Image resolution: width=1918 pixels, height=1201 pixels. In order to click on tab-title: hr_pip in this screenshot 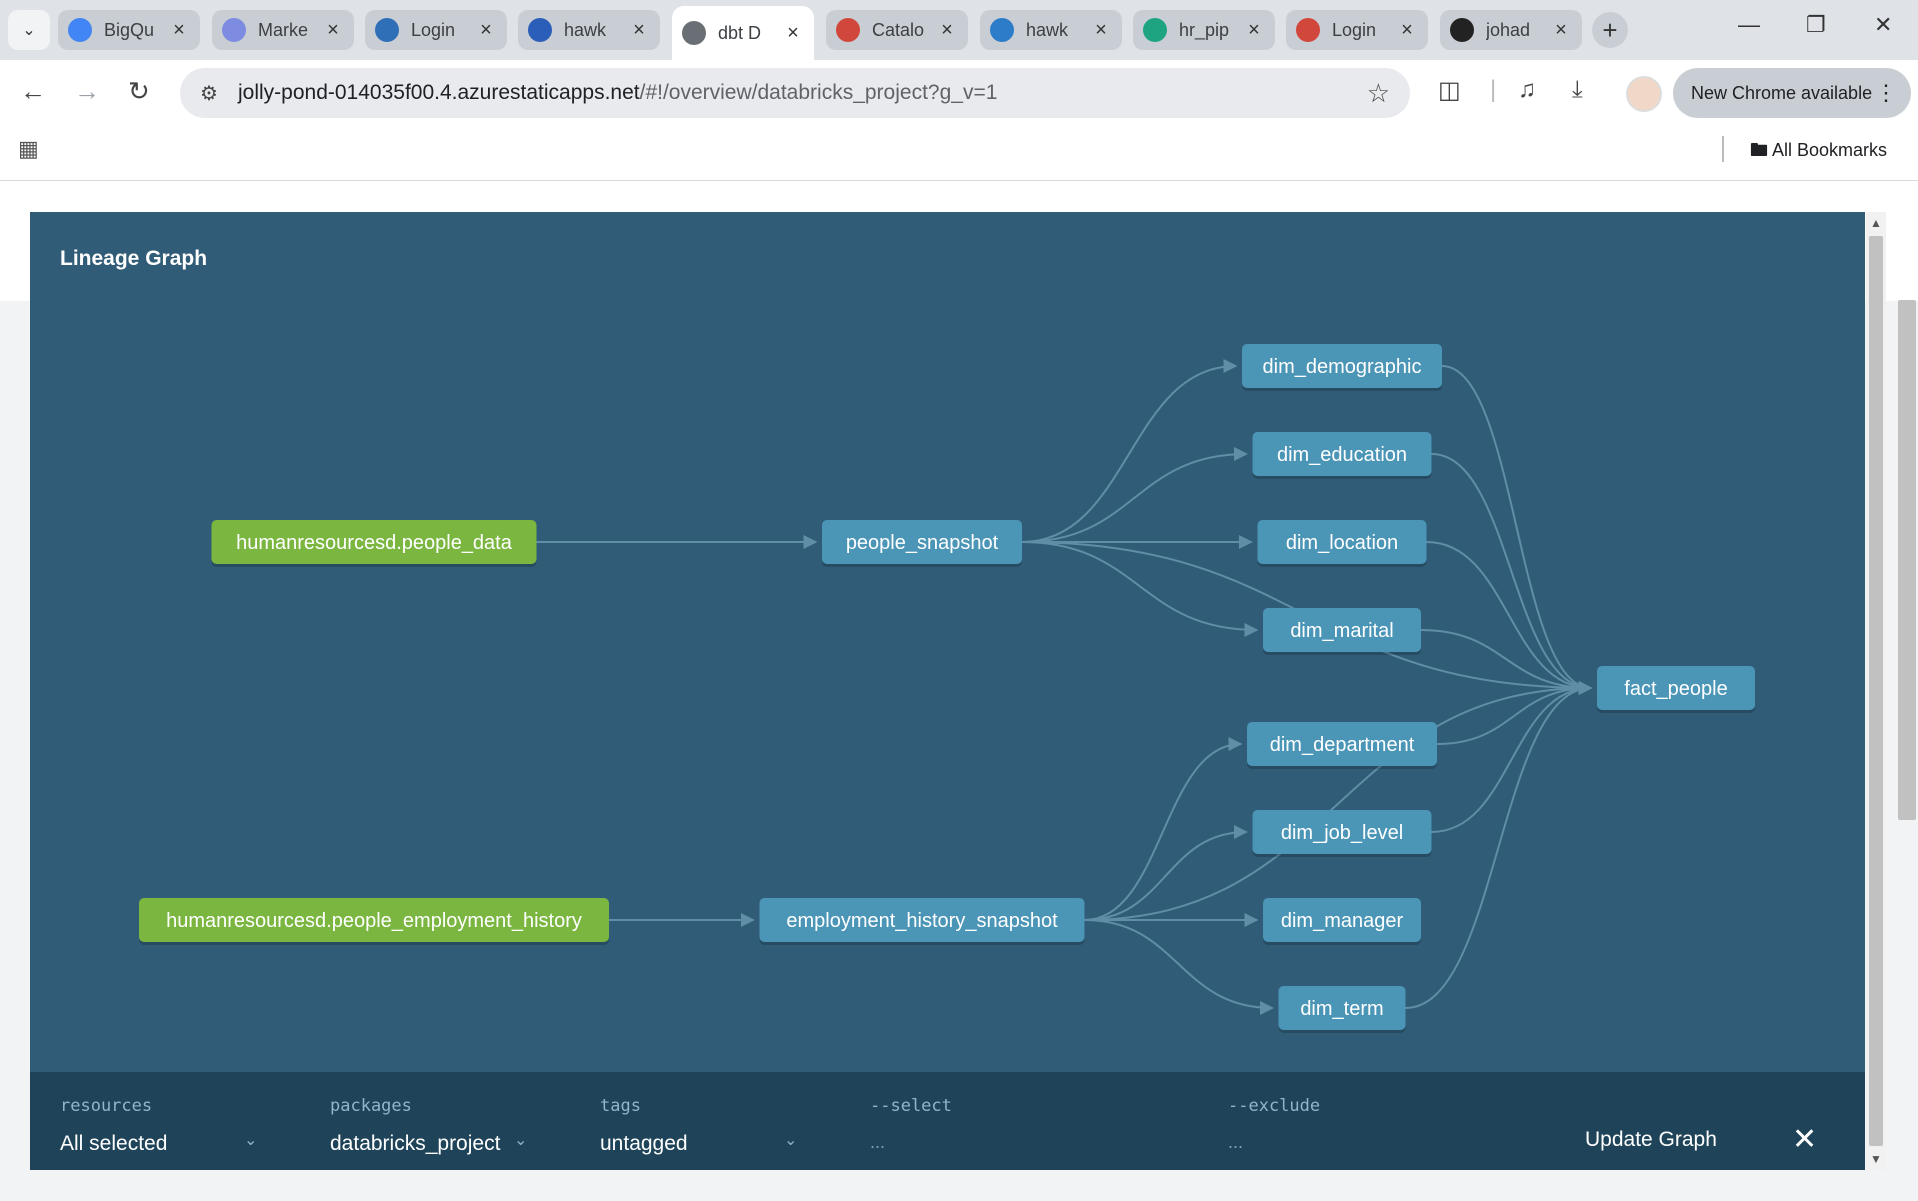, I will do `click(1204, 29)`.